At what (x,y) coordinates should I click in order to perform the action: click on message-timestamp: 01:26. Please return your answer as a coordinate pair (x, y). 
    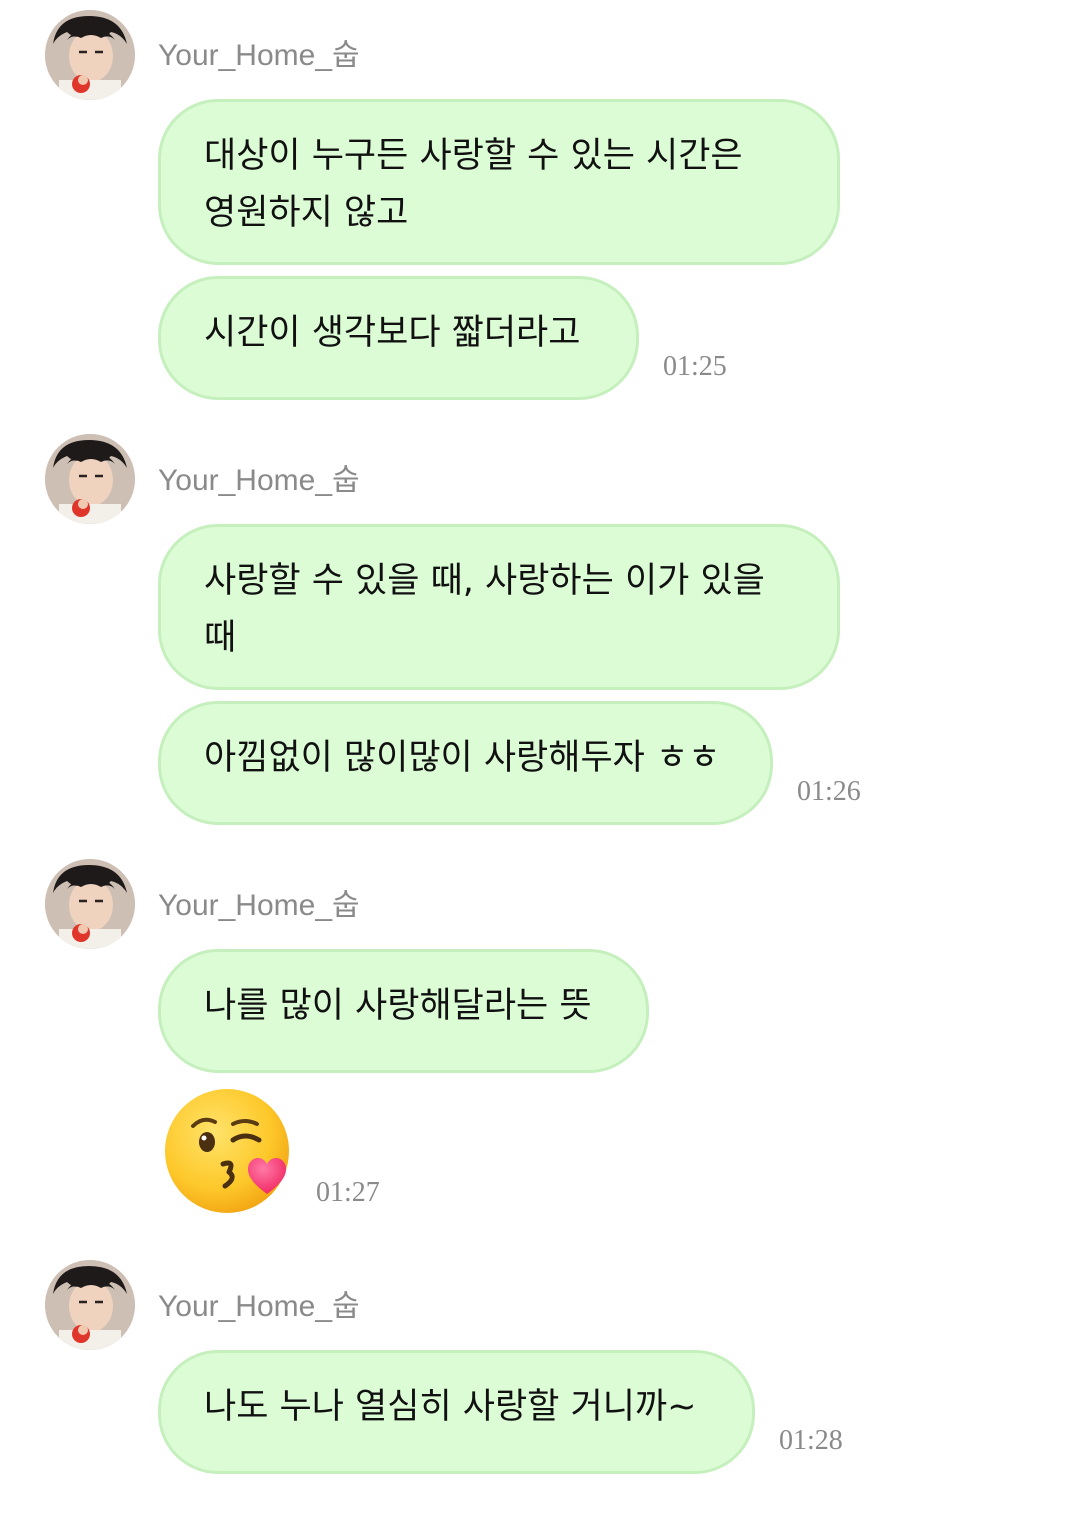
    Looking at the image, I should click on (829, 791).